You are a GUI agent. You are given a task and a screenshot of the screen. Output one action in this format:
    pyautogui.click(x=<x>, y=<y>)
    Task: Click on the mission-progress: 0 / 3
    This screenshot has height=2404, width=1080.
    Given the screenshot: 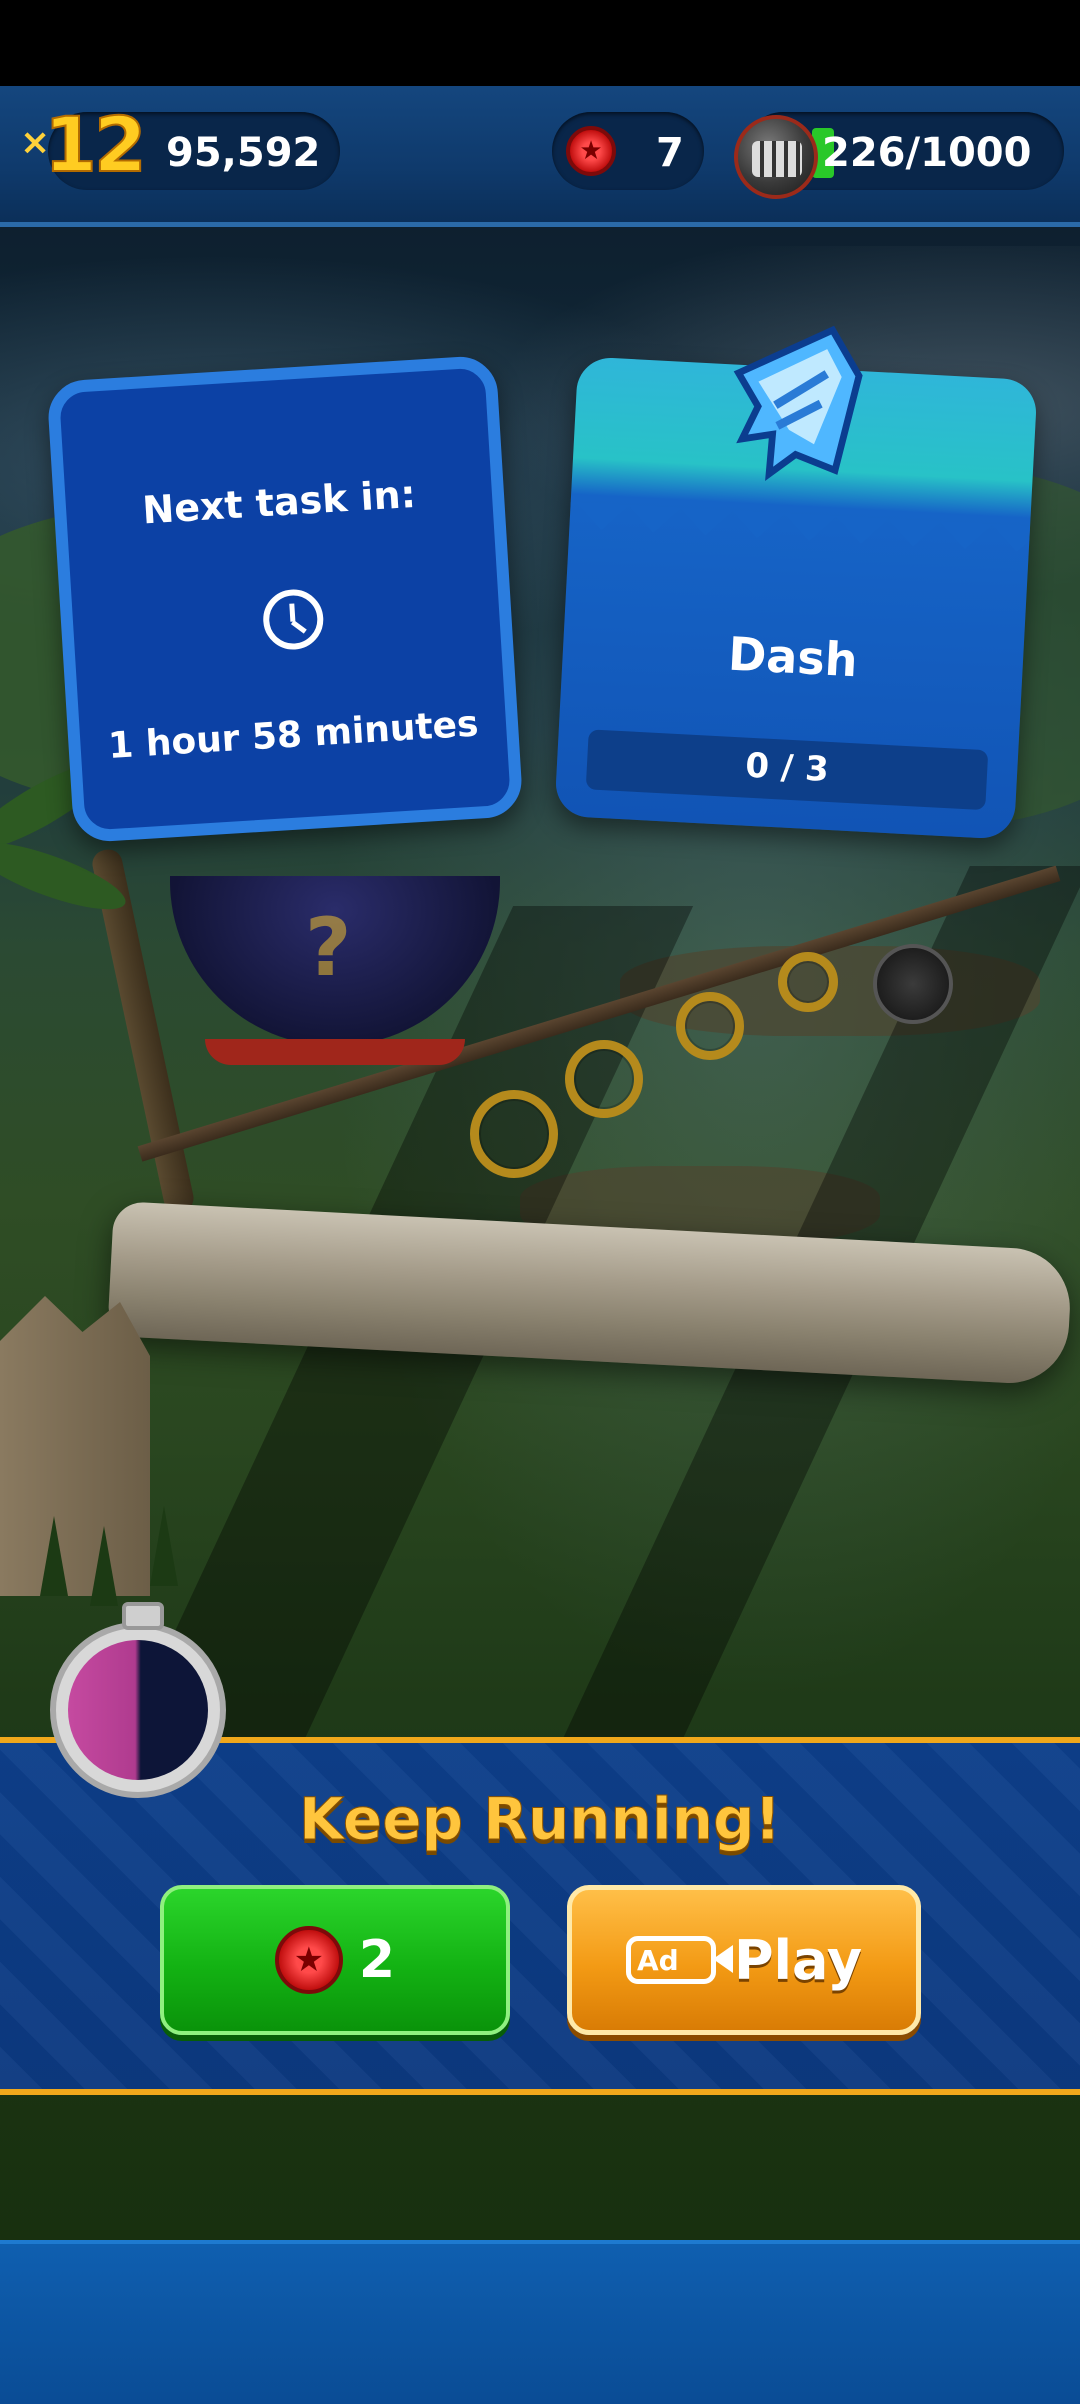 What is the action you would take?
    pyautogui.click(x=787, y=770)
    